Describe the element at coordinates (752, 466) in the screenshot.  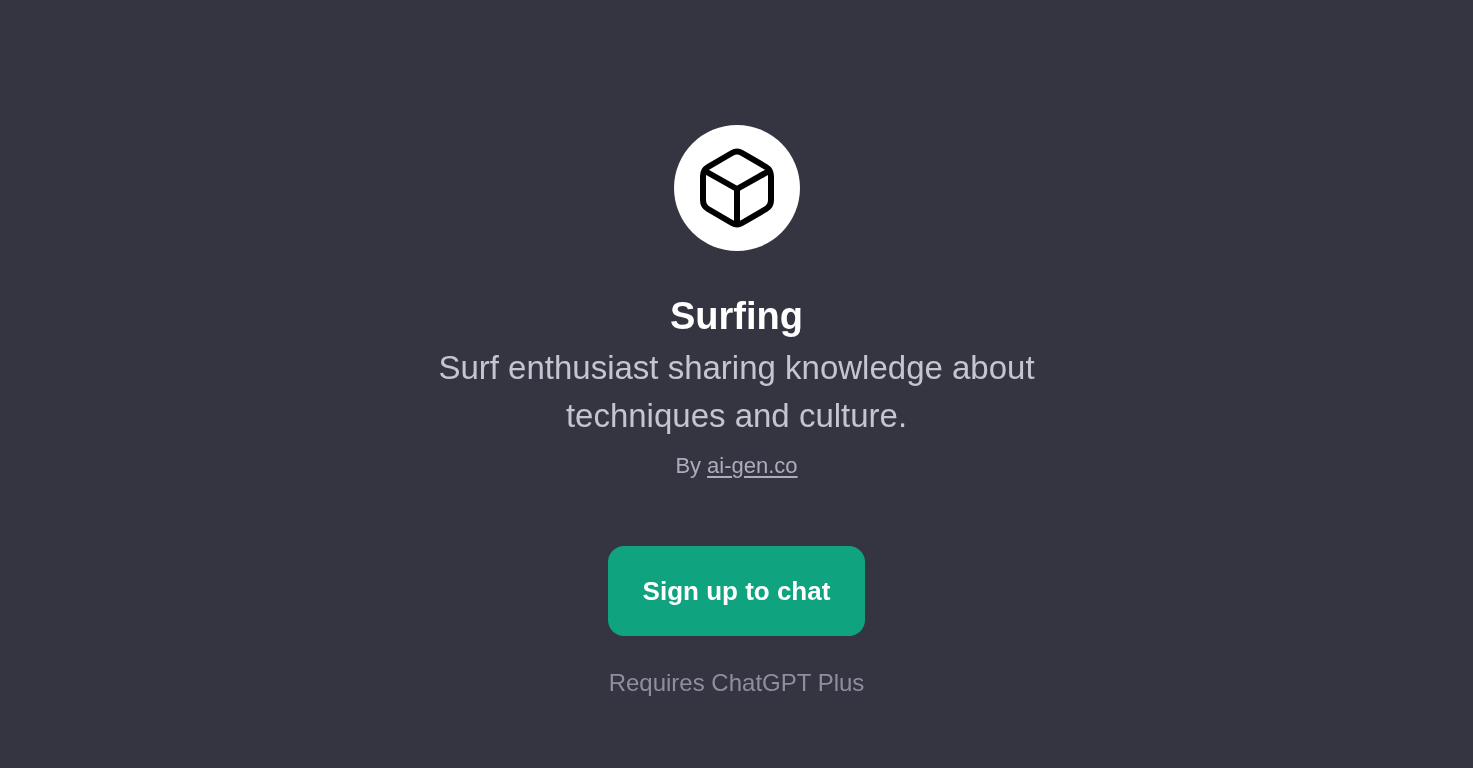
I see `author-link: ai-gen.co` at that location.